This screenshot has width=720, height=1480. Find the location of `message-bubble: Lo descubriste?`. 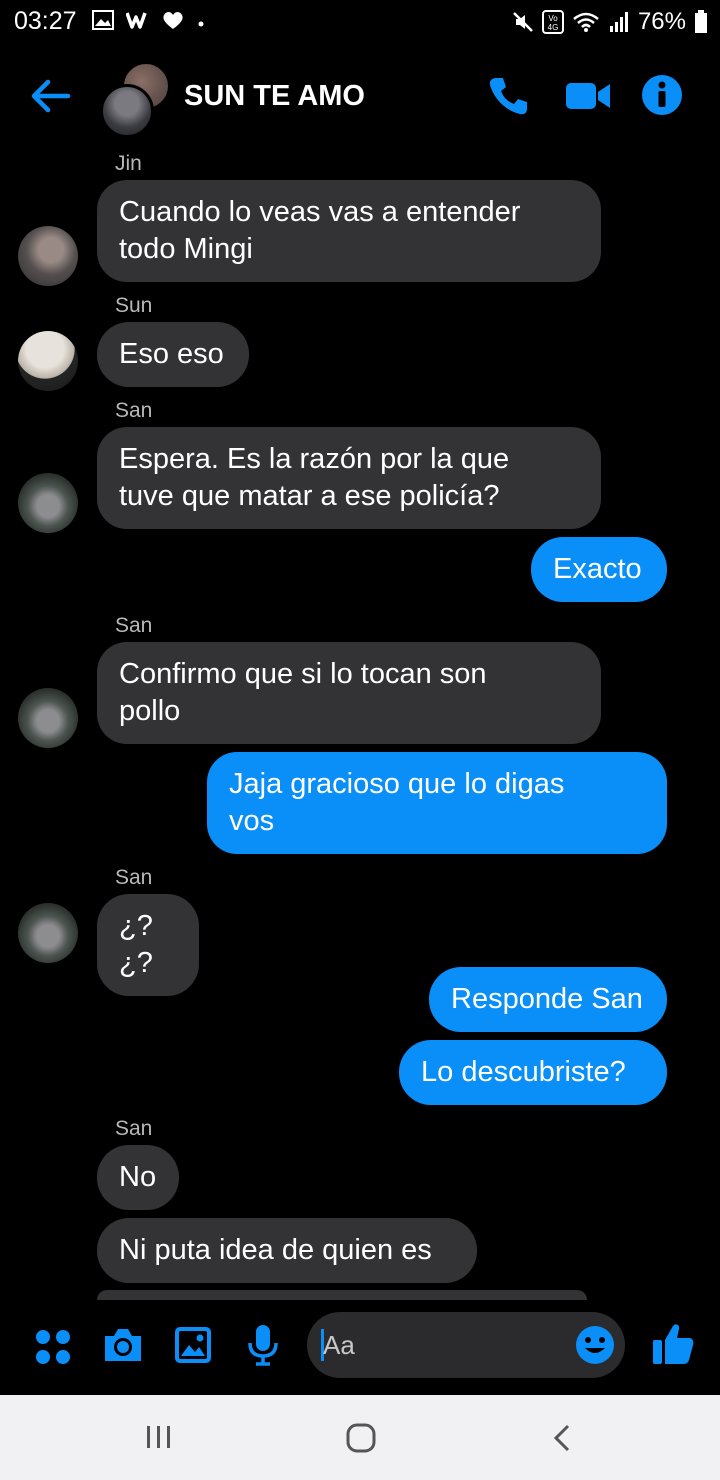

message-bubble: Lo descubriste? is located at coordinates (533, 1072).